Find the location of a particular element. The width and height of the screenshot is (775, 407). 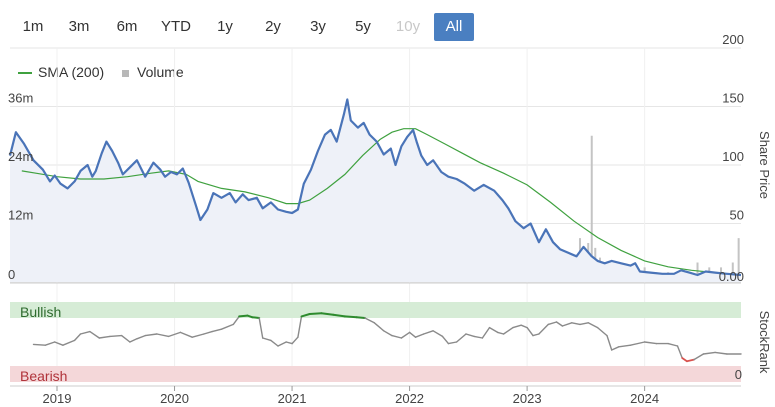

price-tick-label-3: 150 is located at coordinates (733, 98).